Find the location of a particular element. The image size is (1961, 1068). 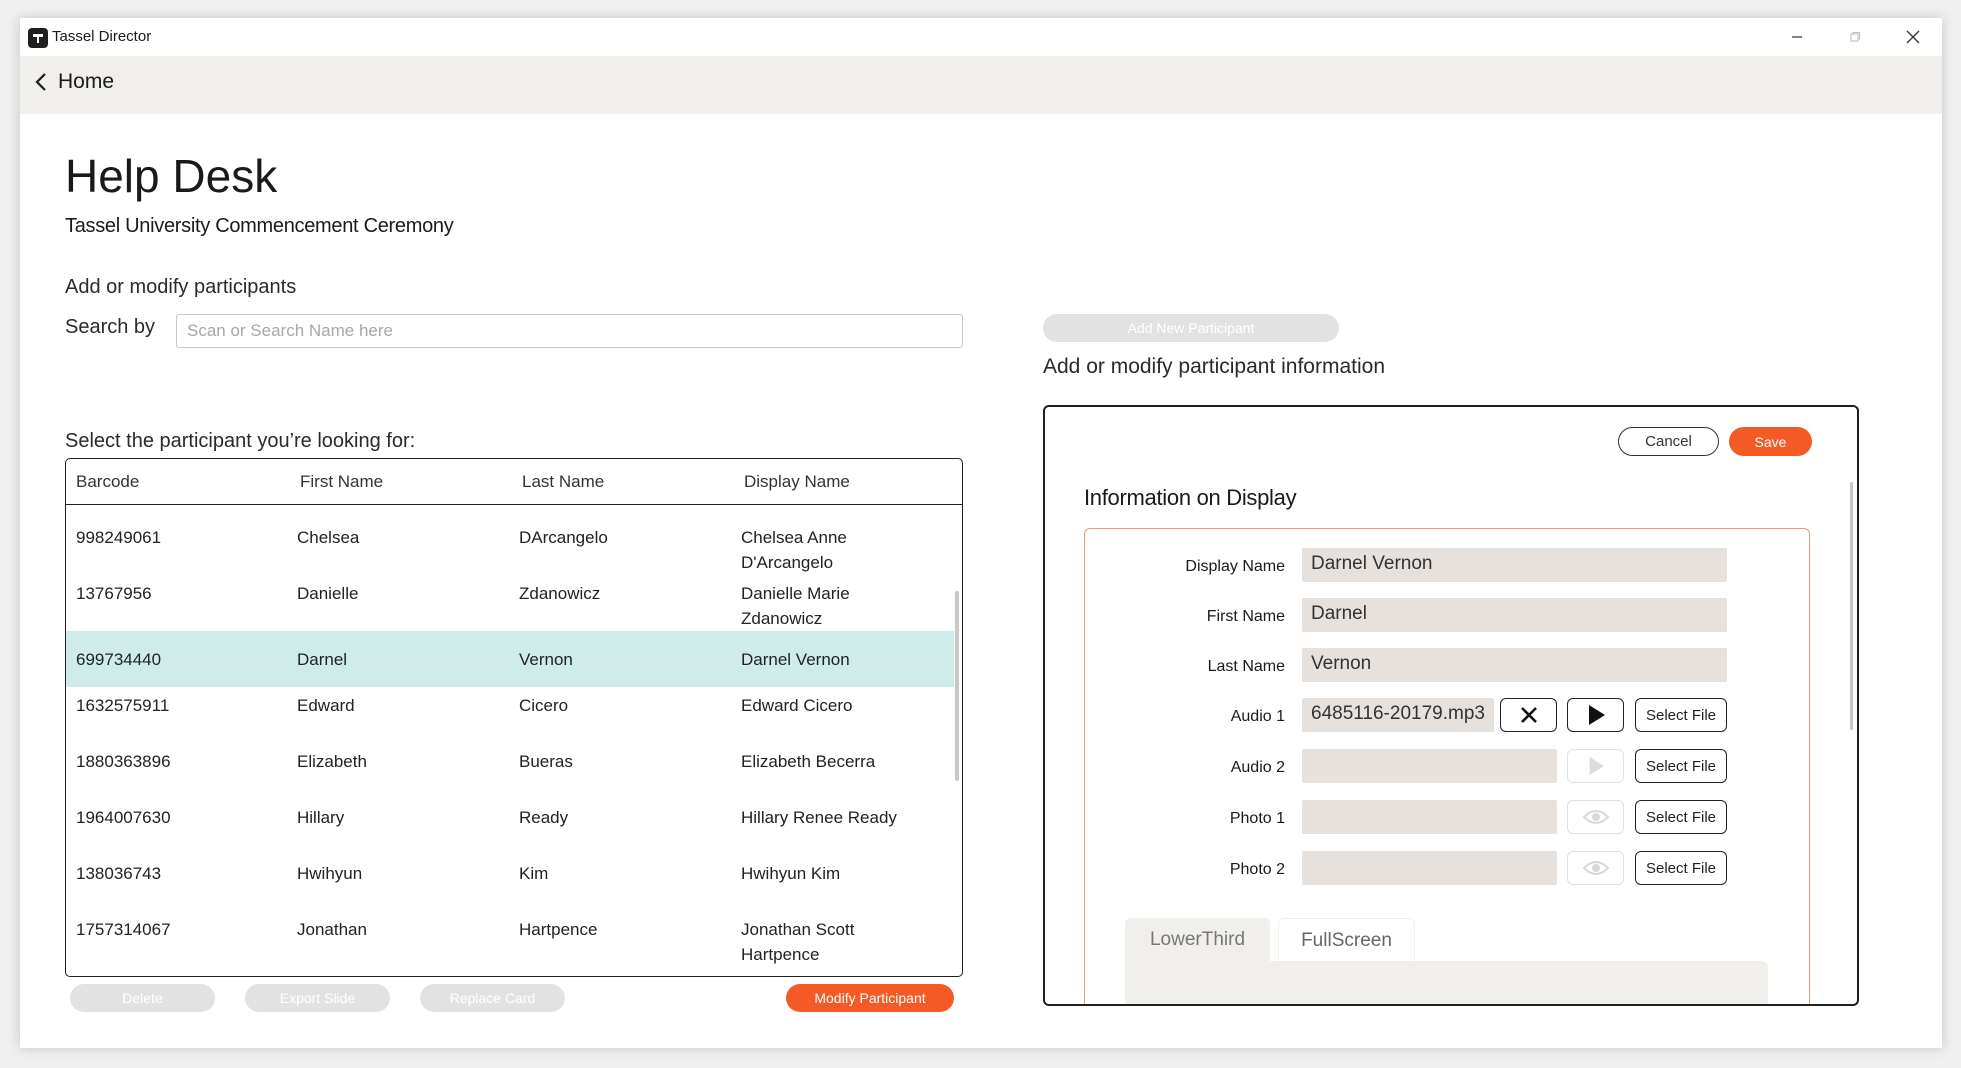

save-button: Save is located at coordinates (1770, 441).